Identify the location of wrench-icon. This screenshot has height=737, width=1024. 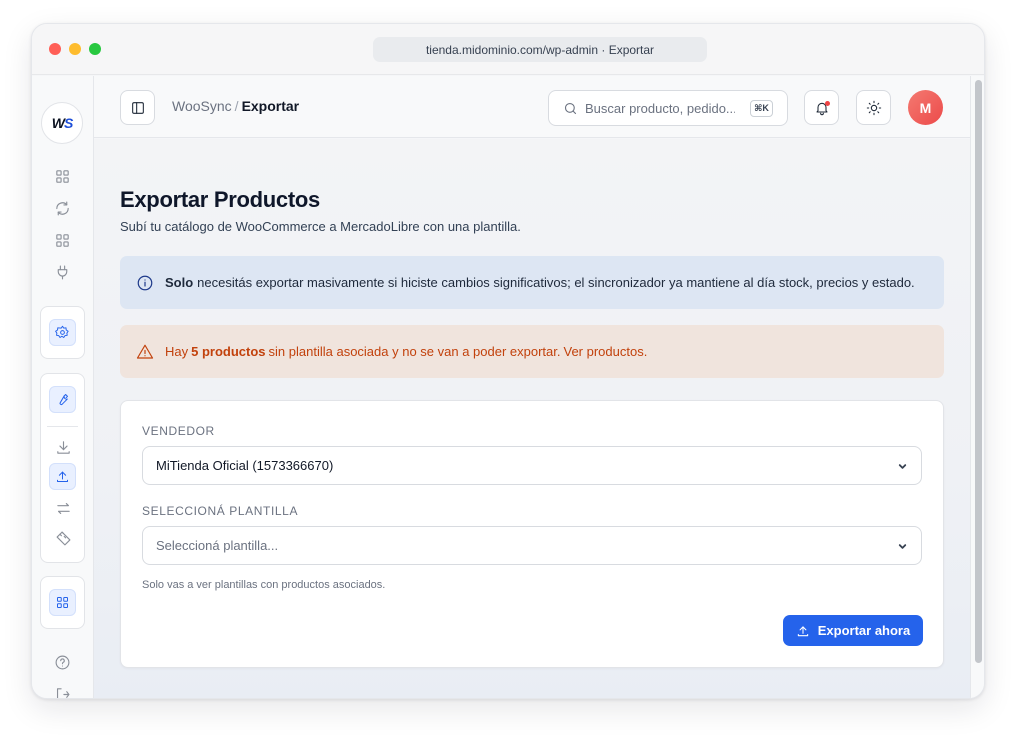
(62, 399).